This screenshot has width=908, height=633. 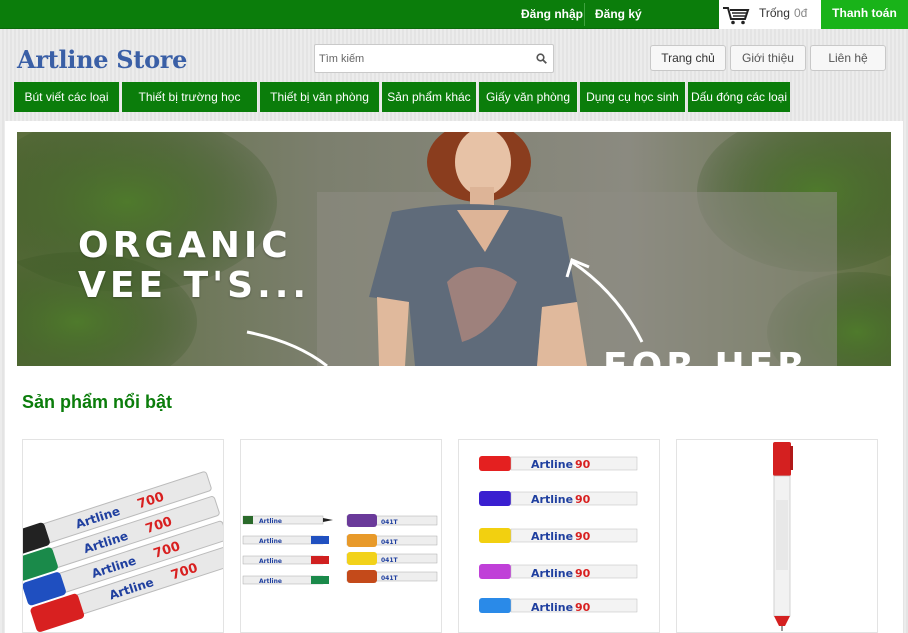 I want to click on product-card, so click(x=777, y=536).